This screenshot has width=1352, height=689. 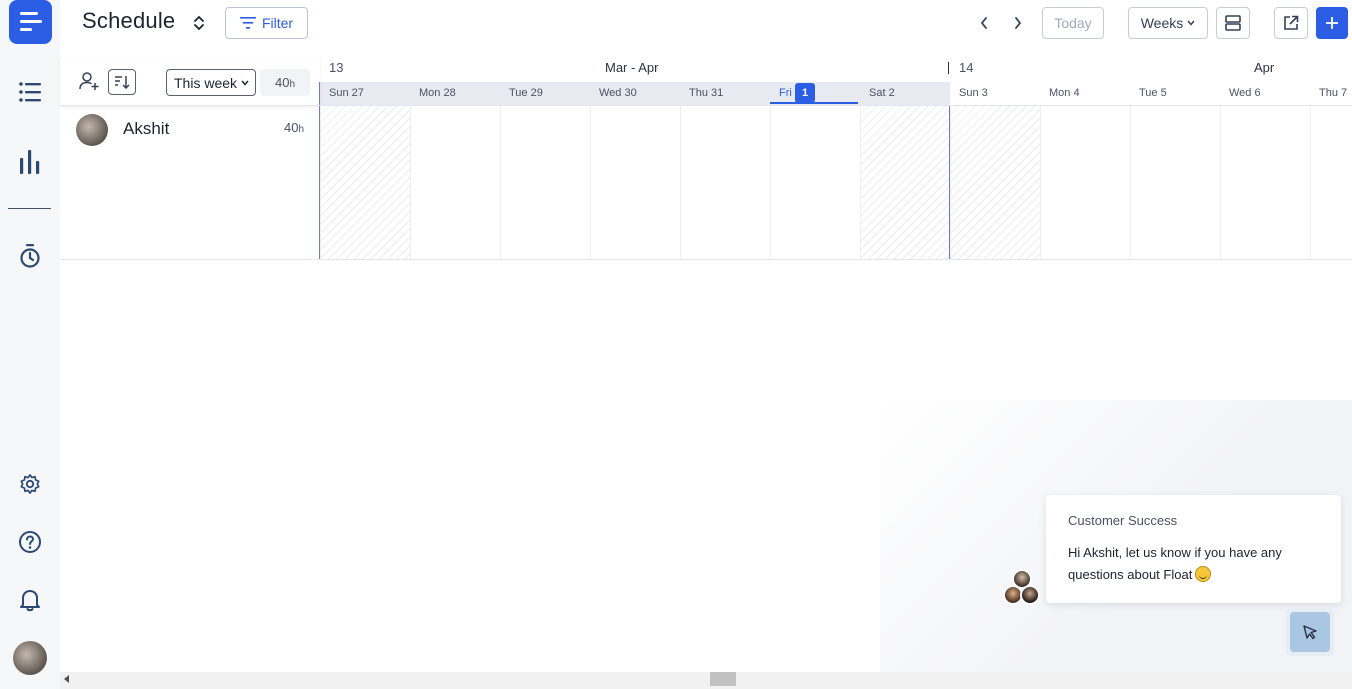 I want to click on day-header: Tue 5, so click(x=1153, y=93).